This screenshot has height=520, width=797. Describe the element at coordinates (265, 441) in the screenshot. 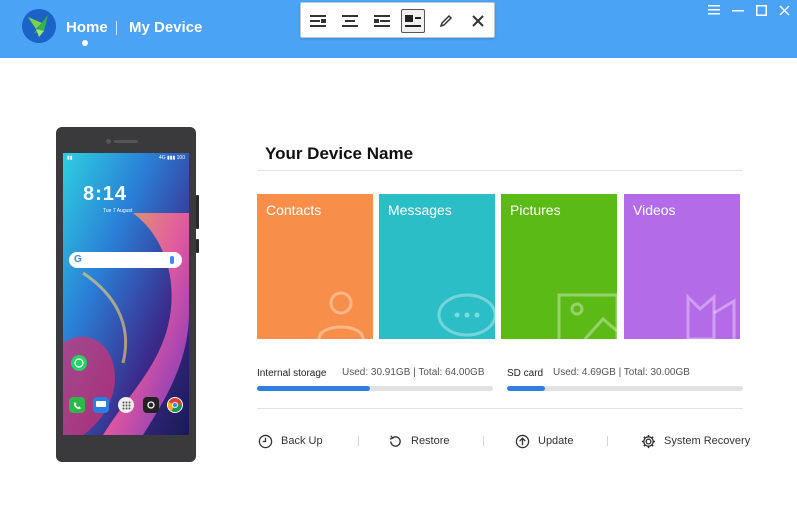

I see `backup-icon` at that location.